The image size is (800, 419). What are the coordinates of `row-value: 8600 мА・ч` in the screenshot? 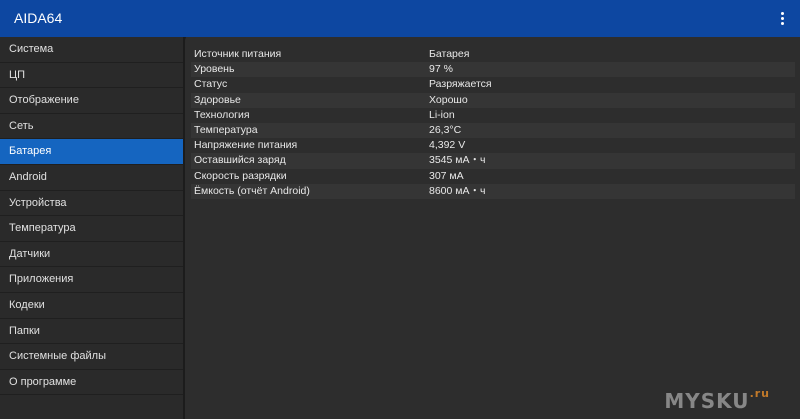 It's located at (457, 190).